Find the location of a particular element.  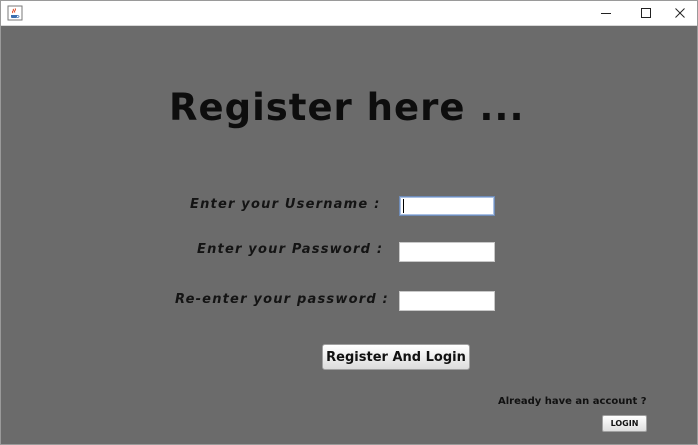

password-input is located at coordinates (447, 252).